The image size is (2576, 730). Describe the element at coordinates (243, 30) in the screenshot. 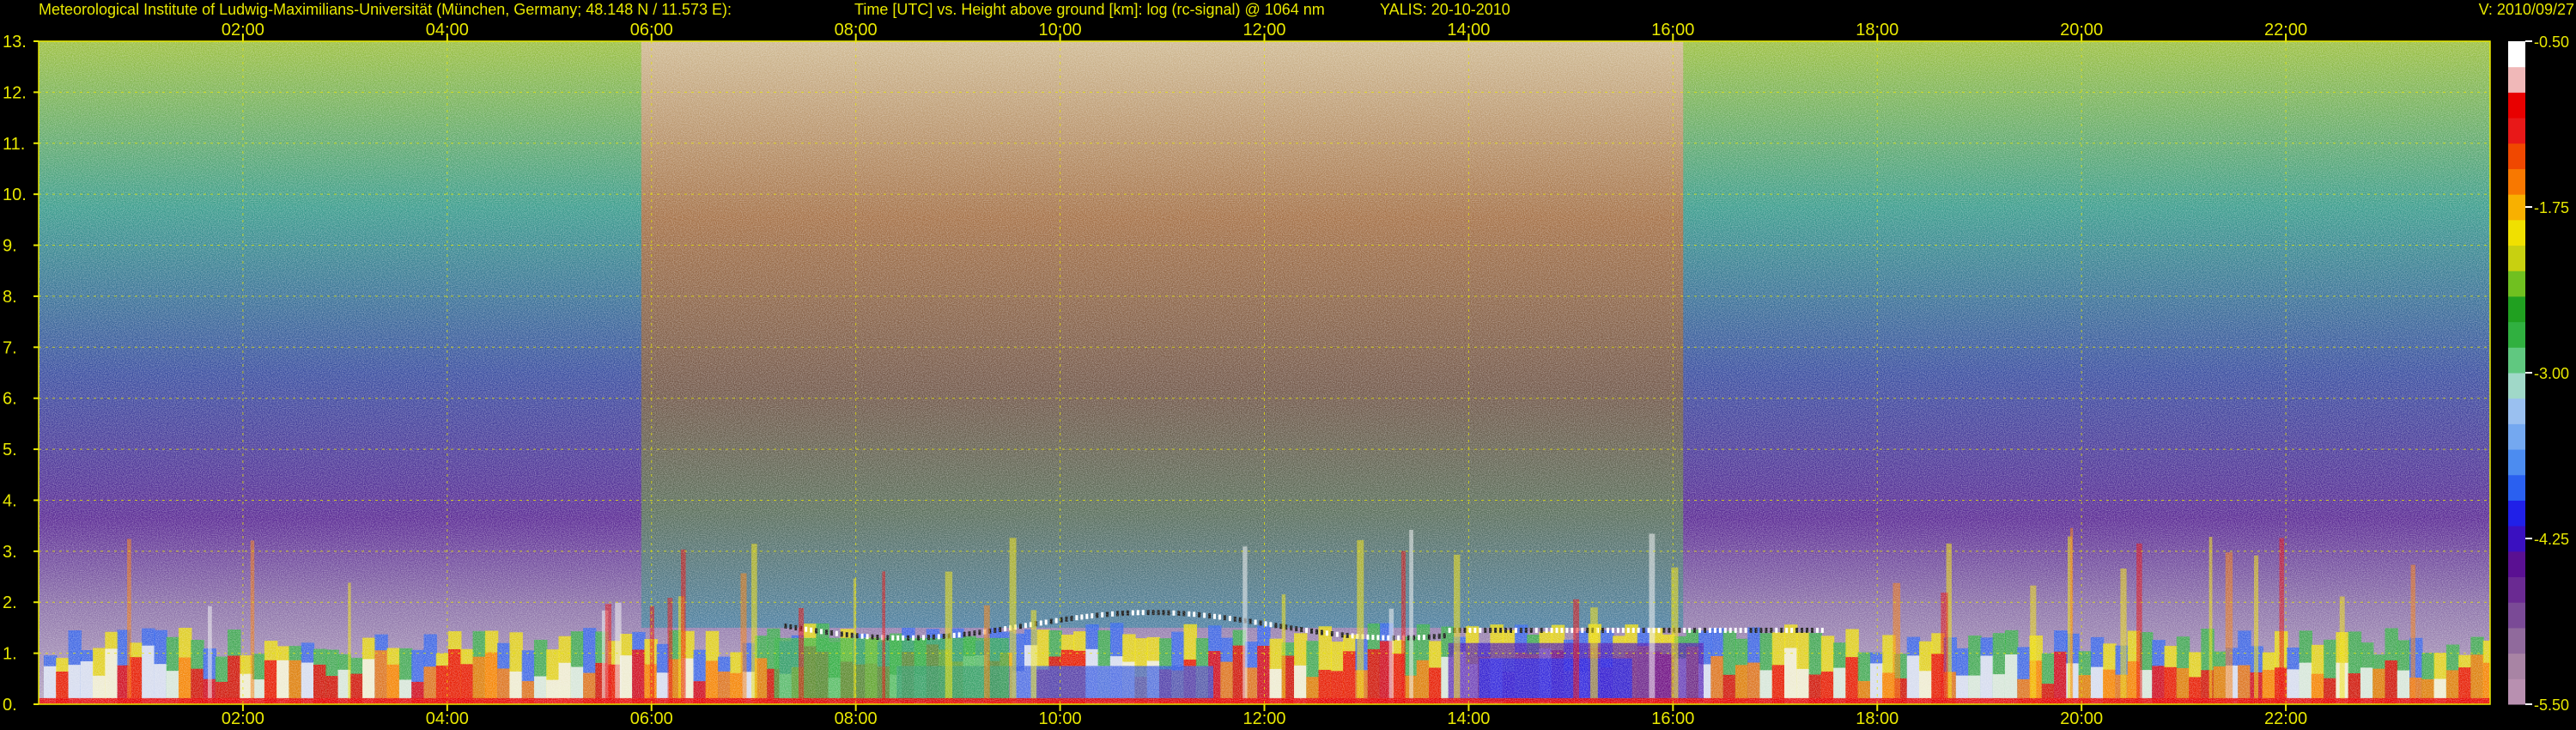

I see `x-tick-label-top: 02:00` at that location.